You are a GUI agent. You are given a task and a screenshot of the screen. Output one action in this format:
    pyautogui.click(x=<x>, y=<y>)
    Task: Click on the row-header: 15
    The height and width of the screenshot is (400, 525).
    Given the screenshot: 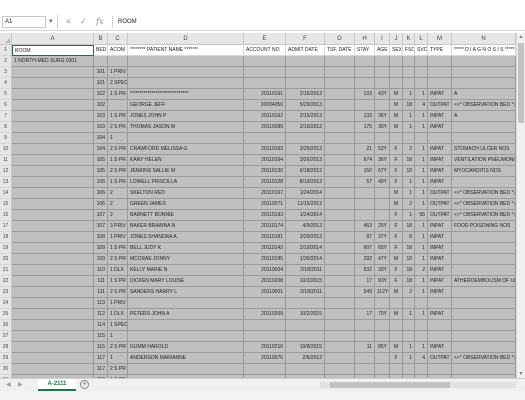 What is the action you would take?
    pyautogui.click(x=6, y=204)
    